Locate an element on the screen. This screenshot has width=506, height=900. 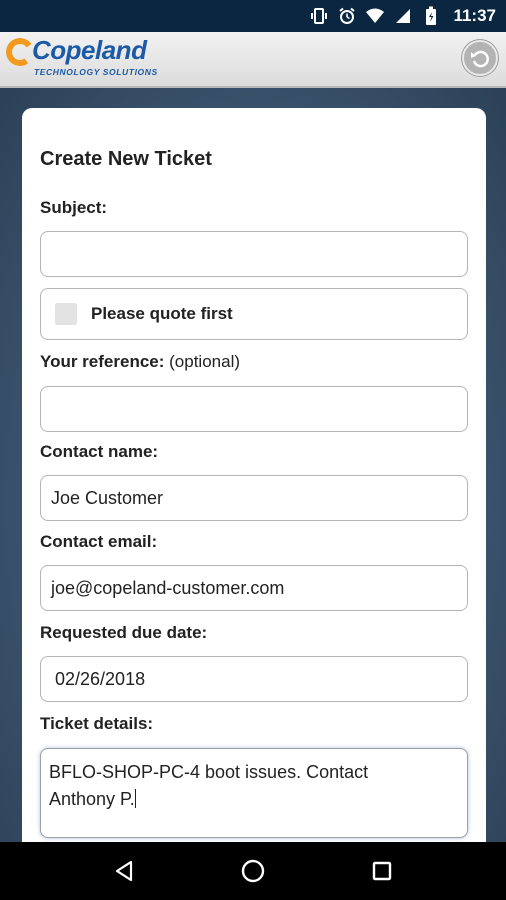
ticket-details-line-2-text: Anthony P. is located at coordinates (92, 799).